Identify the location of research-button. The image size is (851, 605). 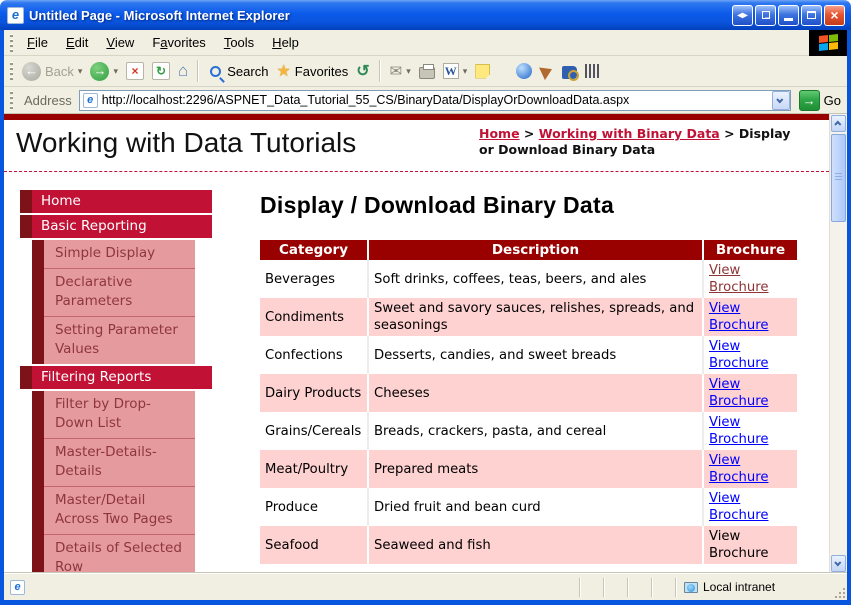
(547, 71).